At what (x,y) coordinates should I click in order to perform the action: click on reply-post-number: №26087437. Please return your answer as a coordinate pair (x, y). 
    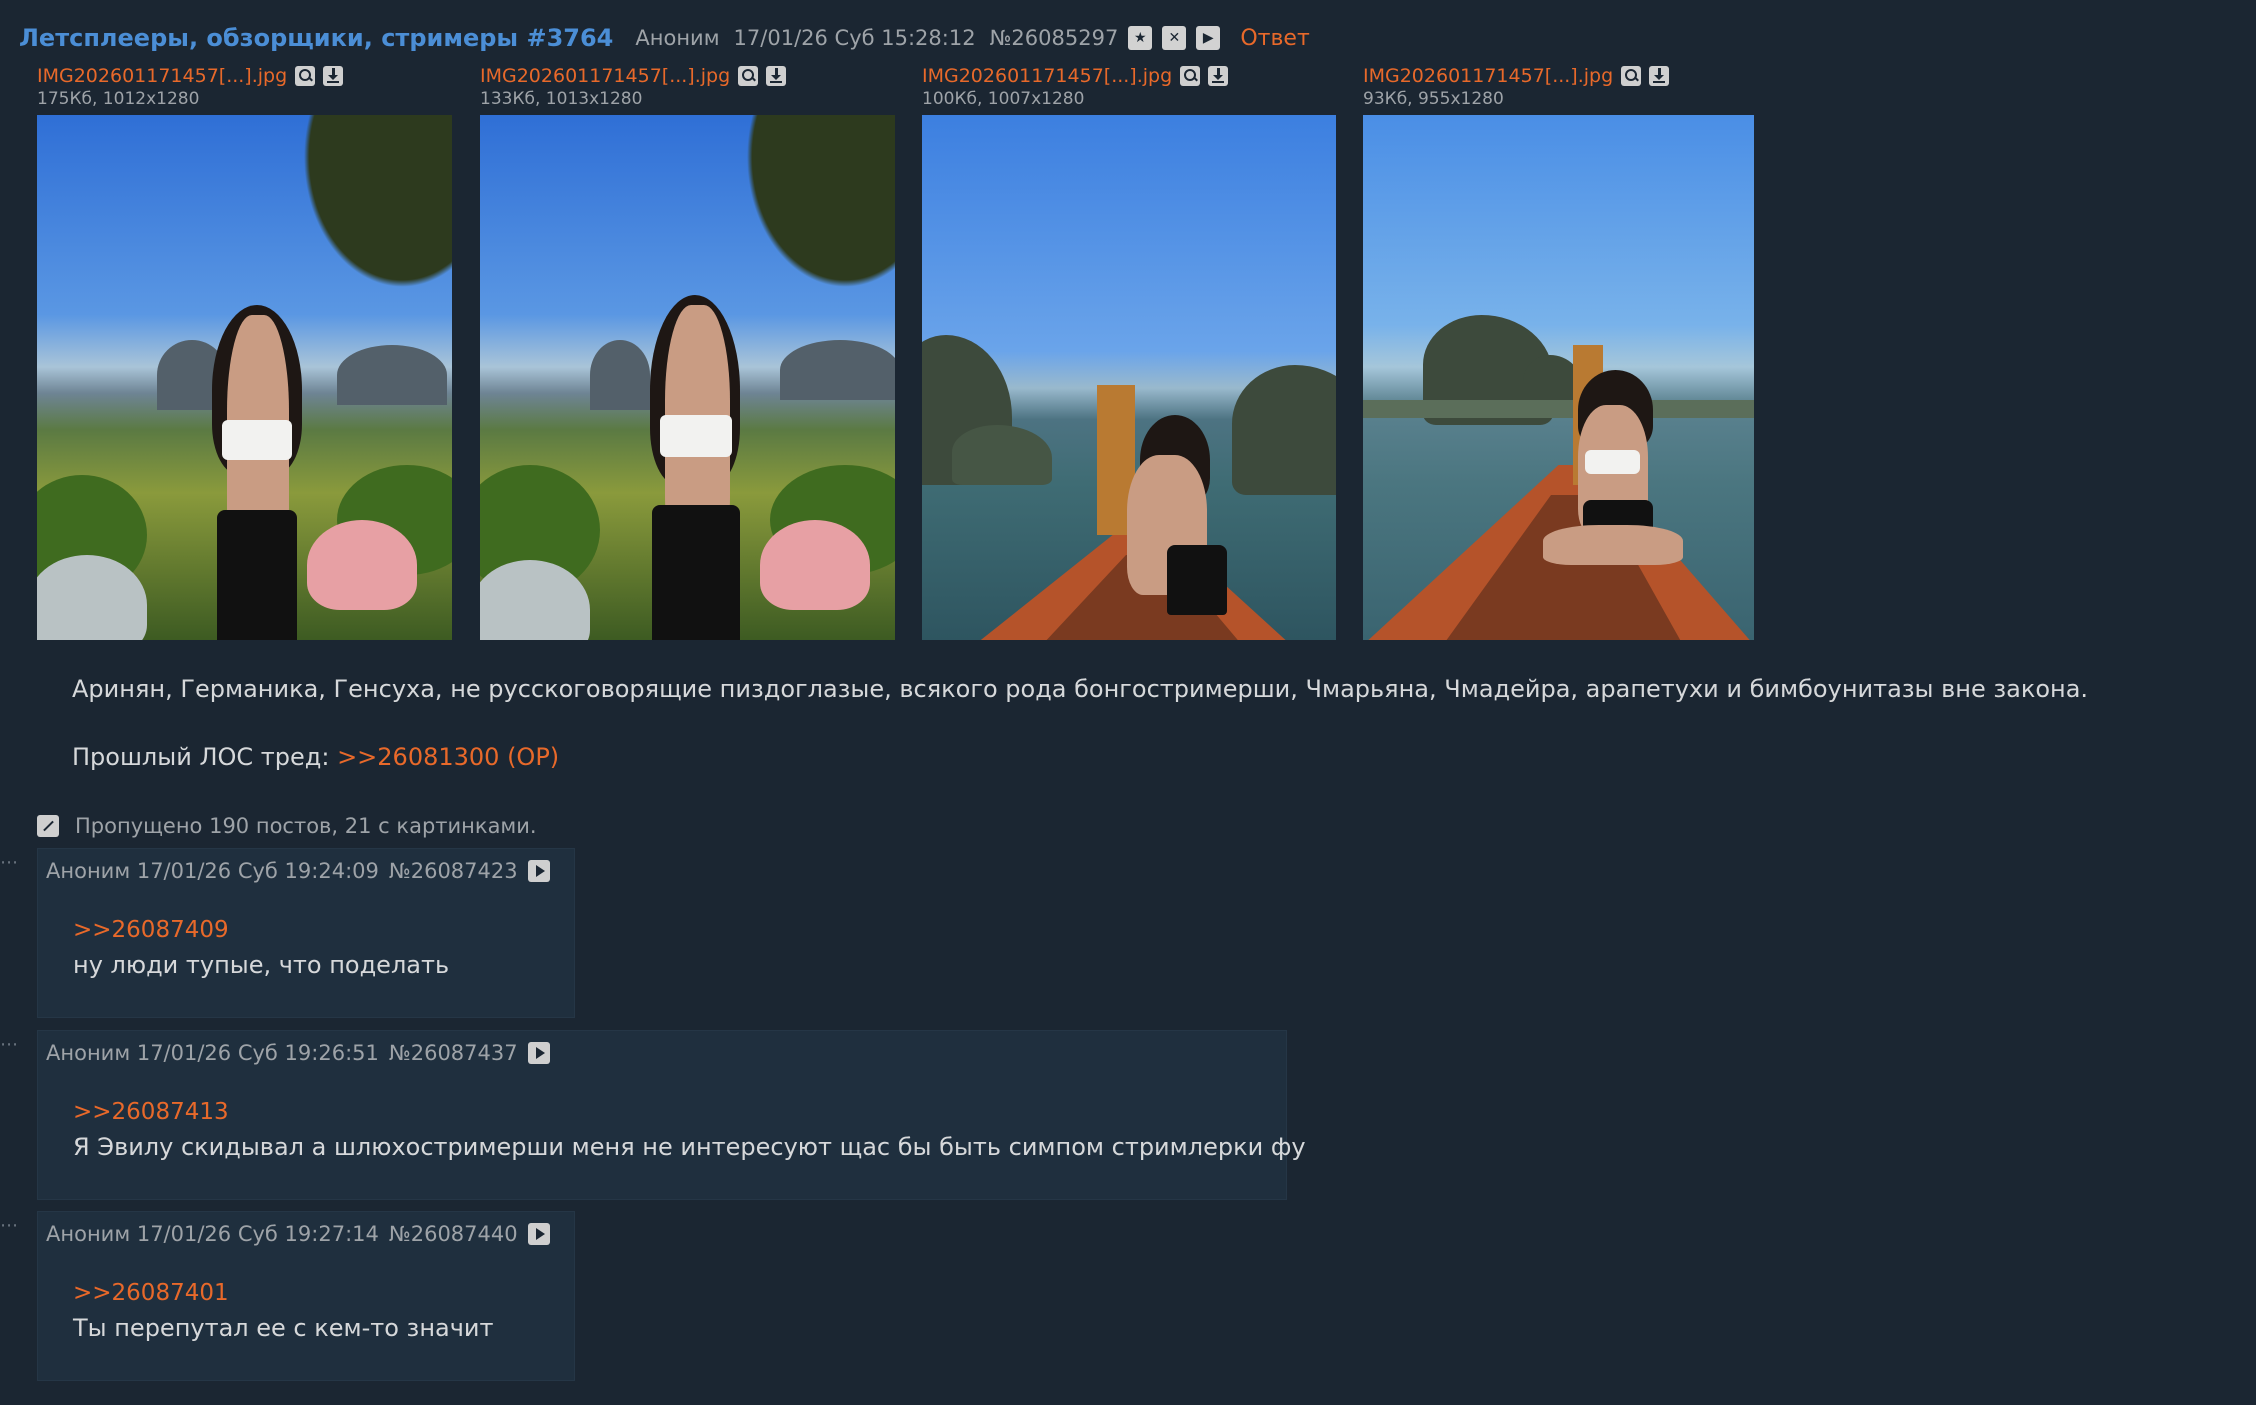
    Looking at the image, I should click on (453, 1053).